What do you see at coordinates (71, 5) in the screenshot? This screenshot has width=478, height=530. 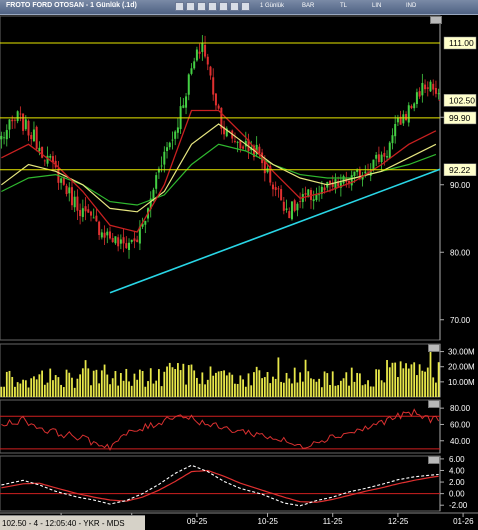 I see `window-title: FROTO FORD OTOSAN - 1 Günlük (.1d)` at bounding box center [71, 5].